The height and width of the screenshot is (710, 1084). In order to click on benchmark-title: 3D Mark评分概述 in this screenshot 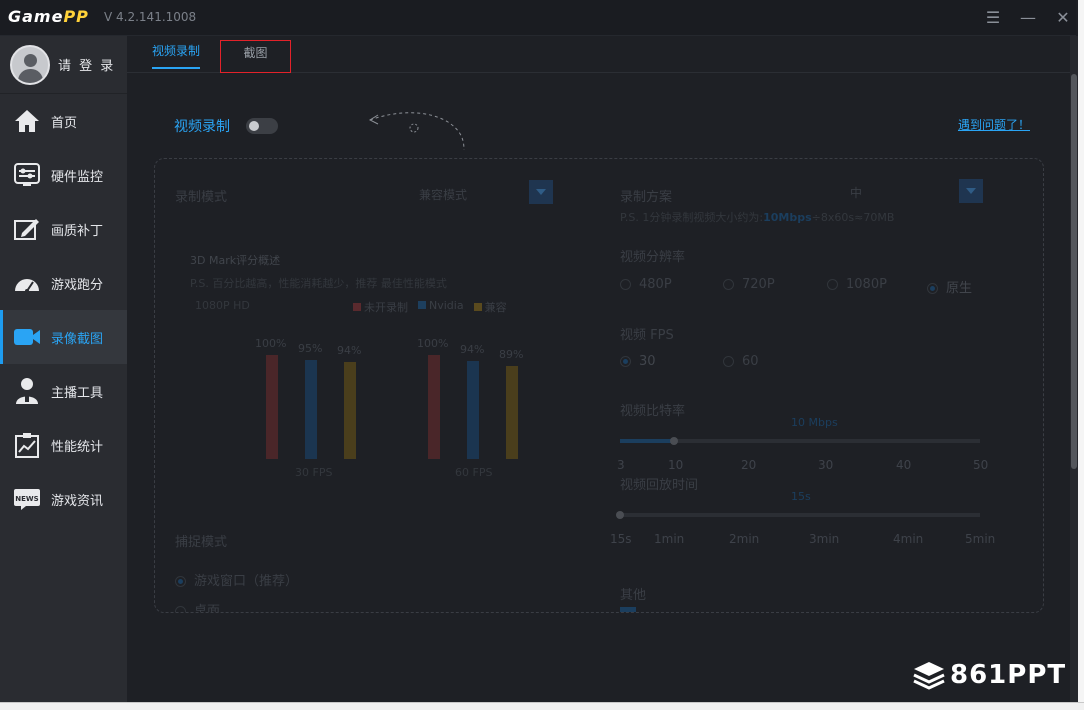, I will do `click(235, 260)`.